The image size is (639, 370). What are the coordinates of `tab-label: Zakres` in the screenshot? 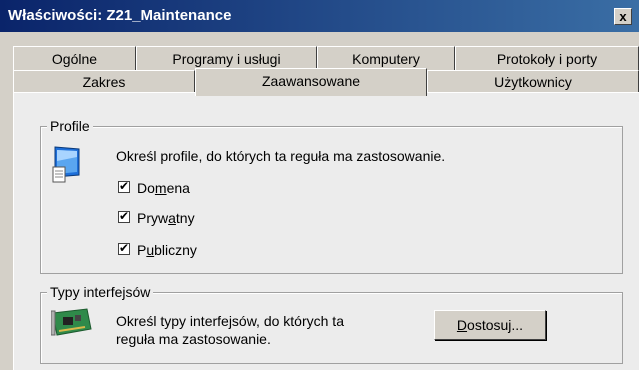 It's located at (104, 82).